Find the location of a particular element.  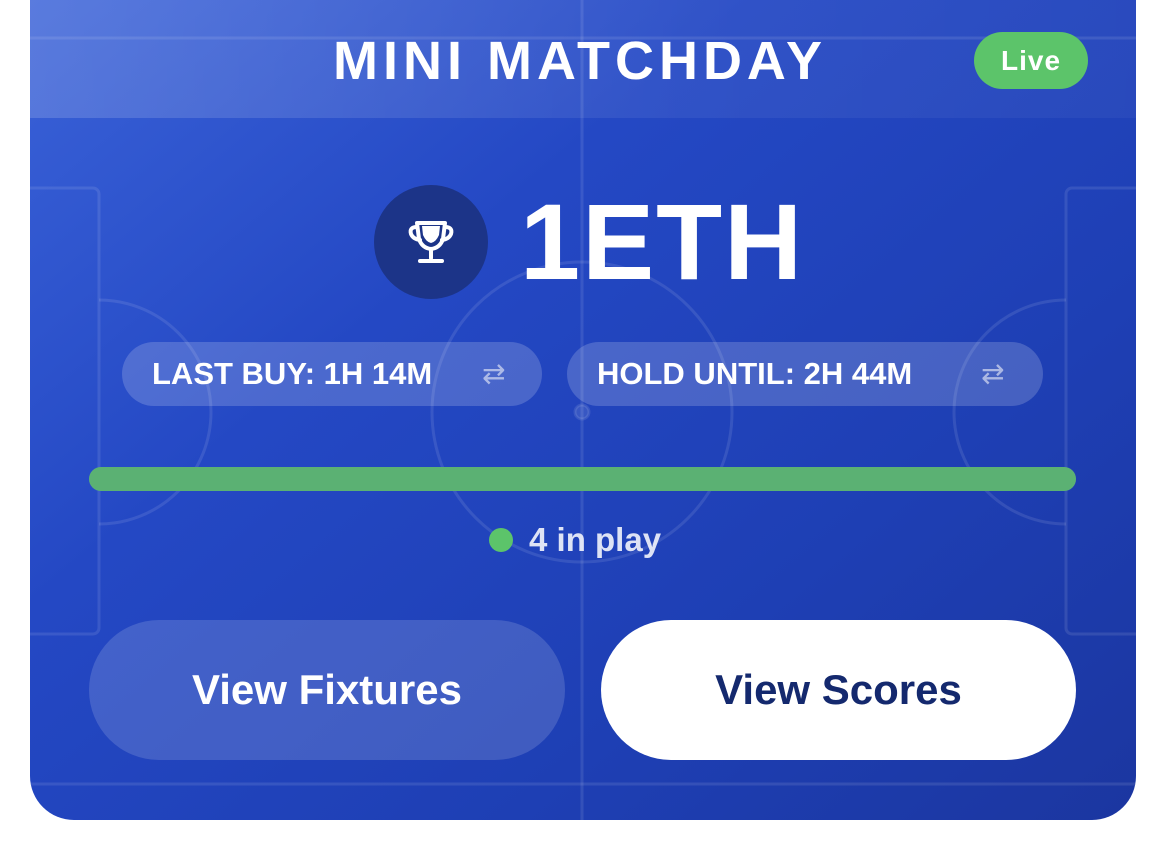

prize-amount: 1ETH is located at coordinates (662, 241).